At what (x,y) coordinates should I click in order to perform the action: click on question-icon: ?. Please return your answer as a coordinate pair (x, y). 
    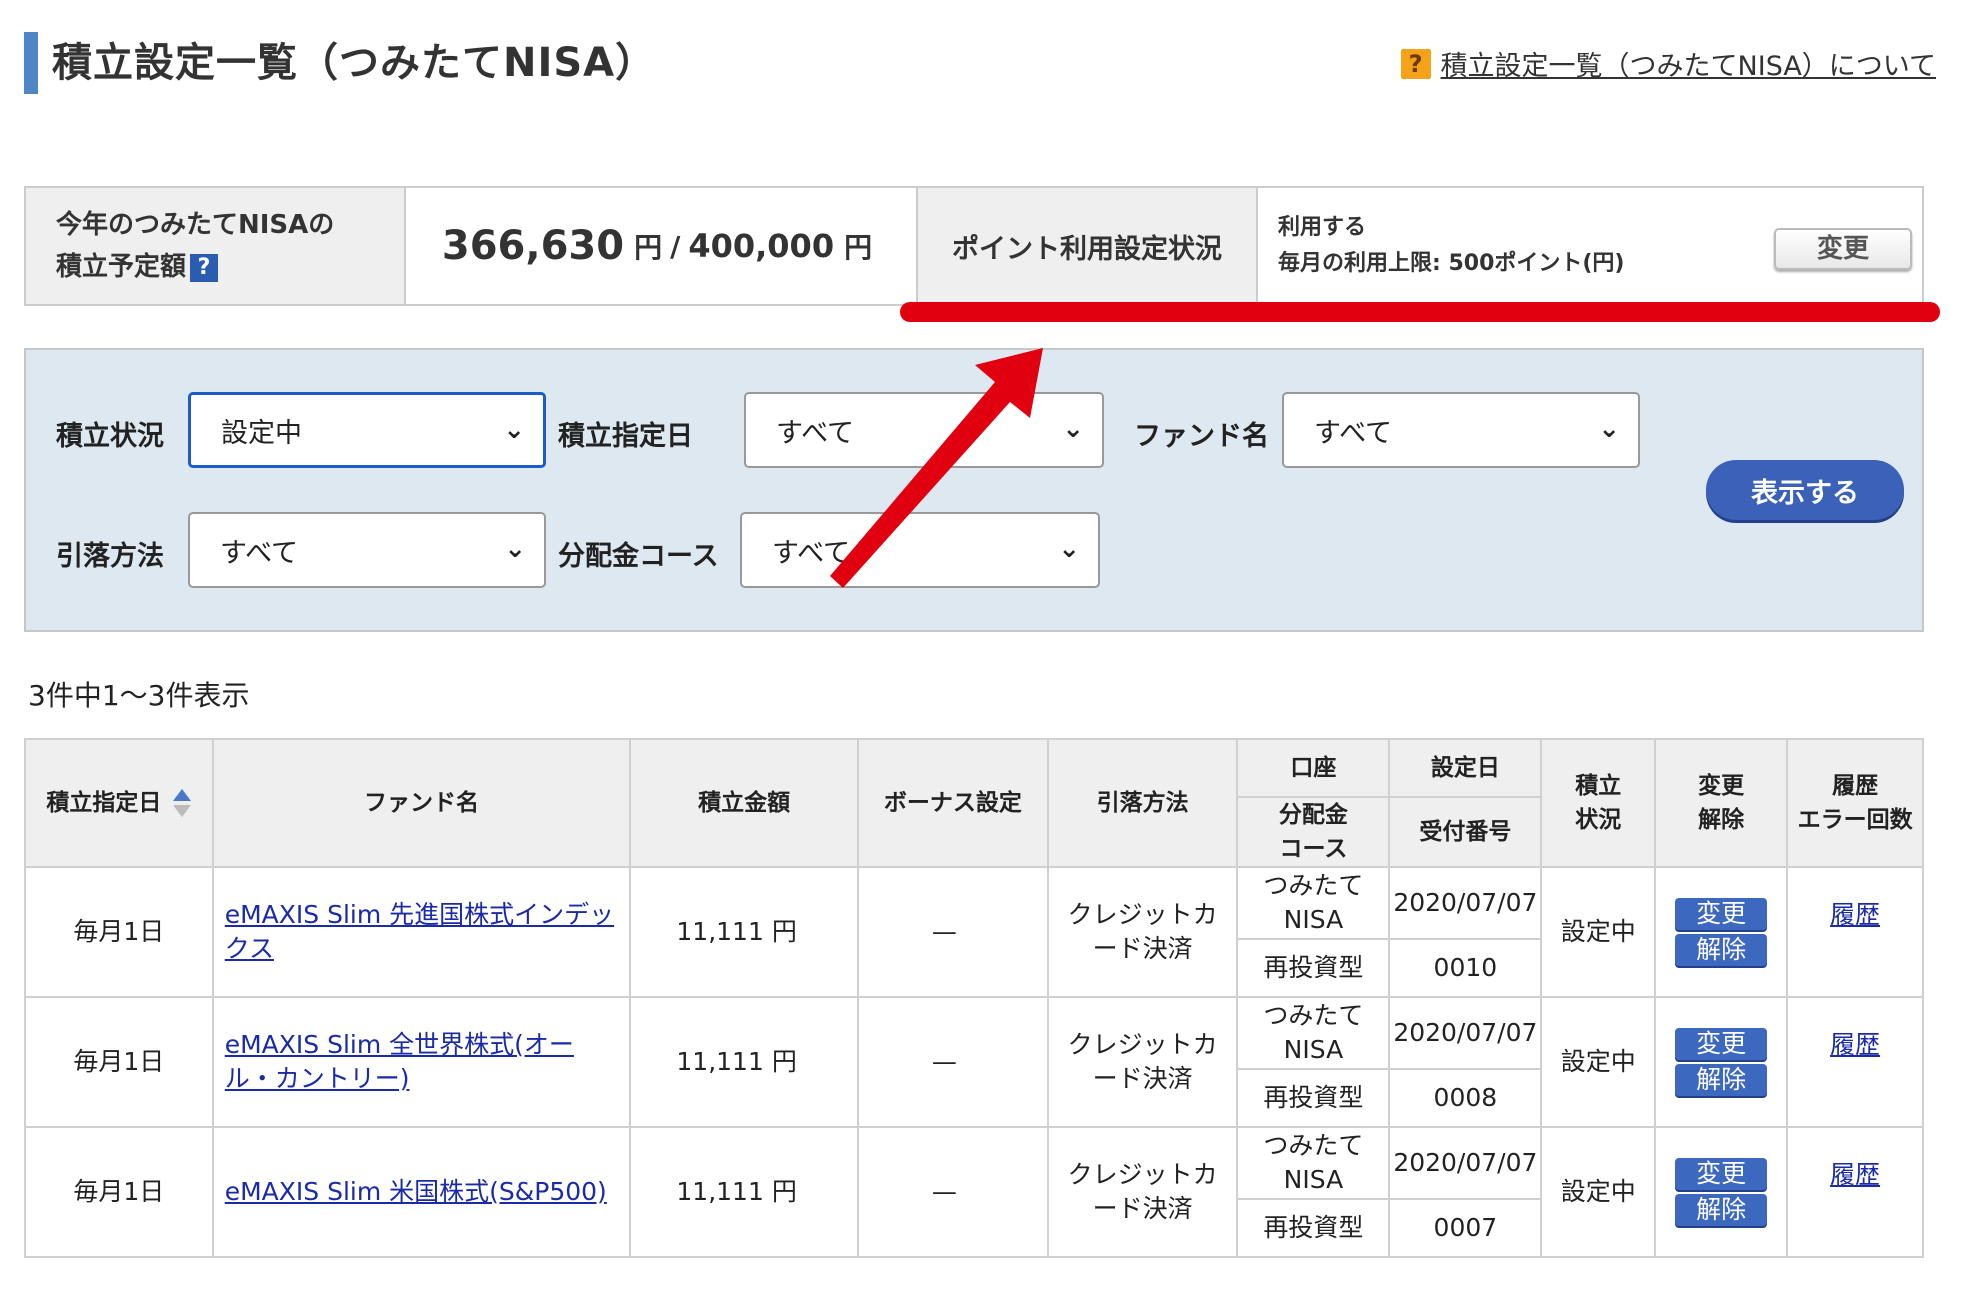
    Looking at the image, I should click on (1415, 63).